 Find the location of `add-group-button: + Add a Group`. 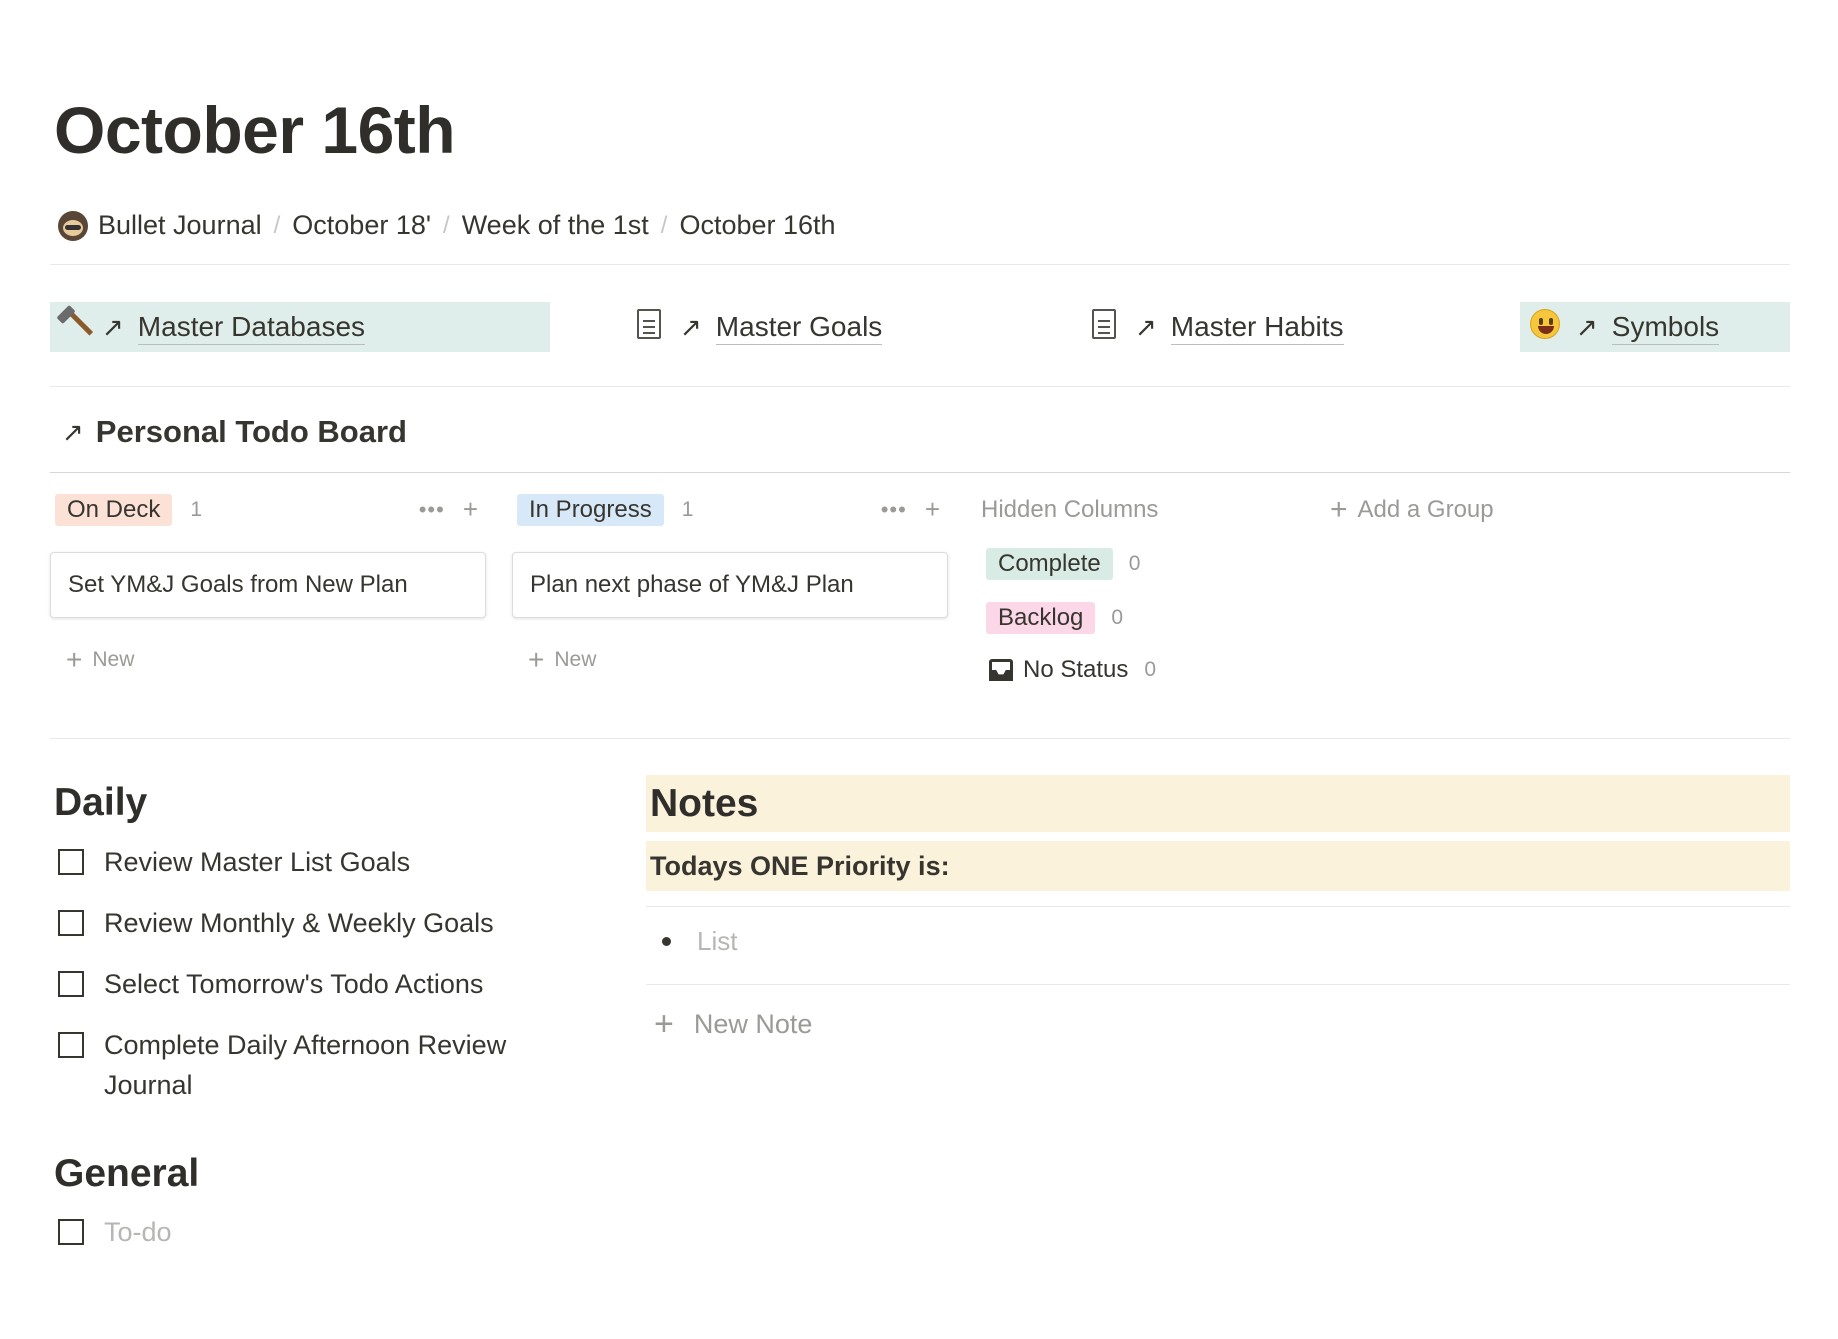

add-group-button: + Add a Group is located at coordinates (1412, 509).